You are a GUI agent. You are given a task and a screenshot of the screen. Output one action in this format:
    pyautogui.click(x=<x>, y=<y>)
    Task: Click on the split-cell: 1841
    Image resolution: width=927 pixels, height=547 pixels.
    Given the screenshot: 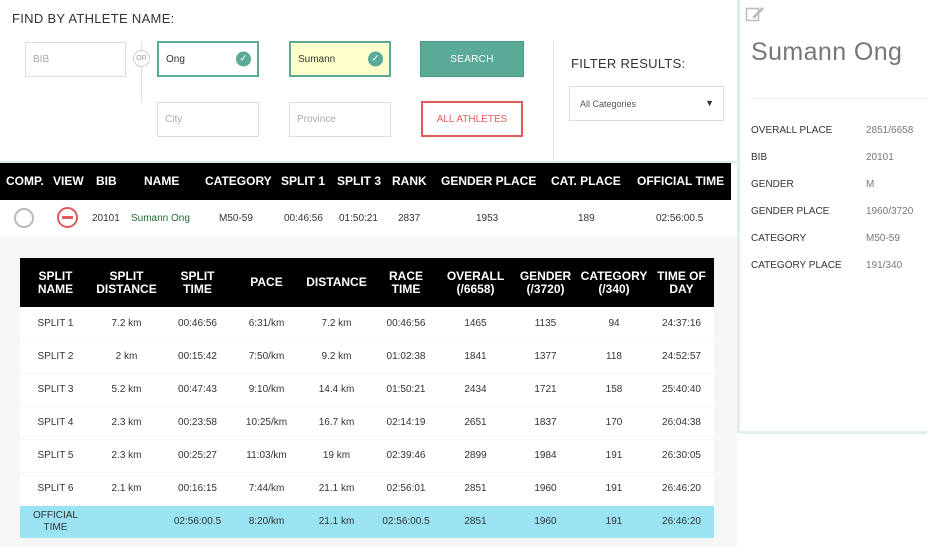 What is the action you would take?
    pyautogui.click(x=475, y=357)
    